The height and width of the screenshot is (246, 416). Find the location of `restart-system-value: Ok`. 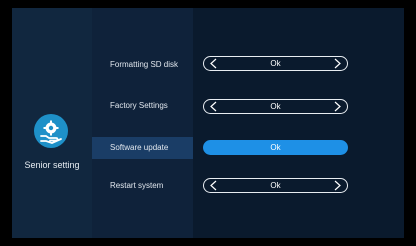

restart-system-value: Ok is located at coordinates (275, 185).